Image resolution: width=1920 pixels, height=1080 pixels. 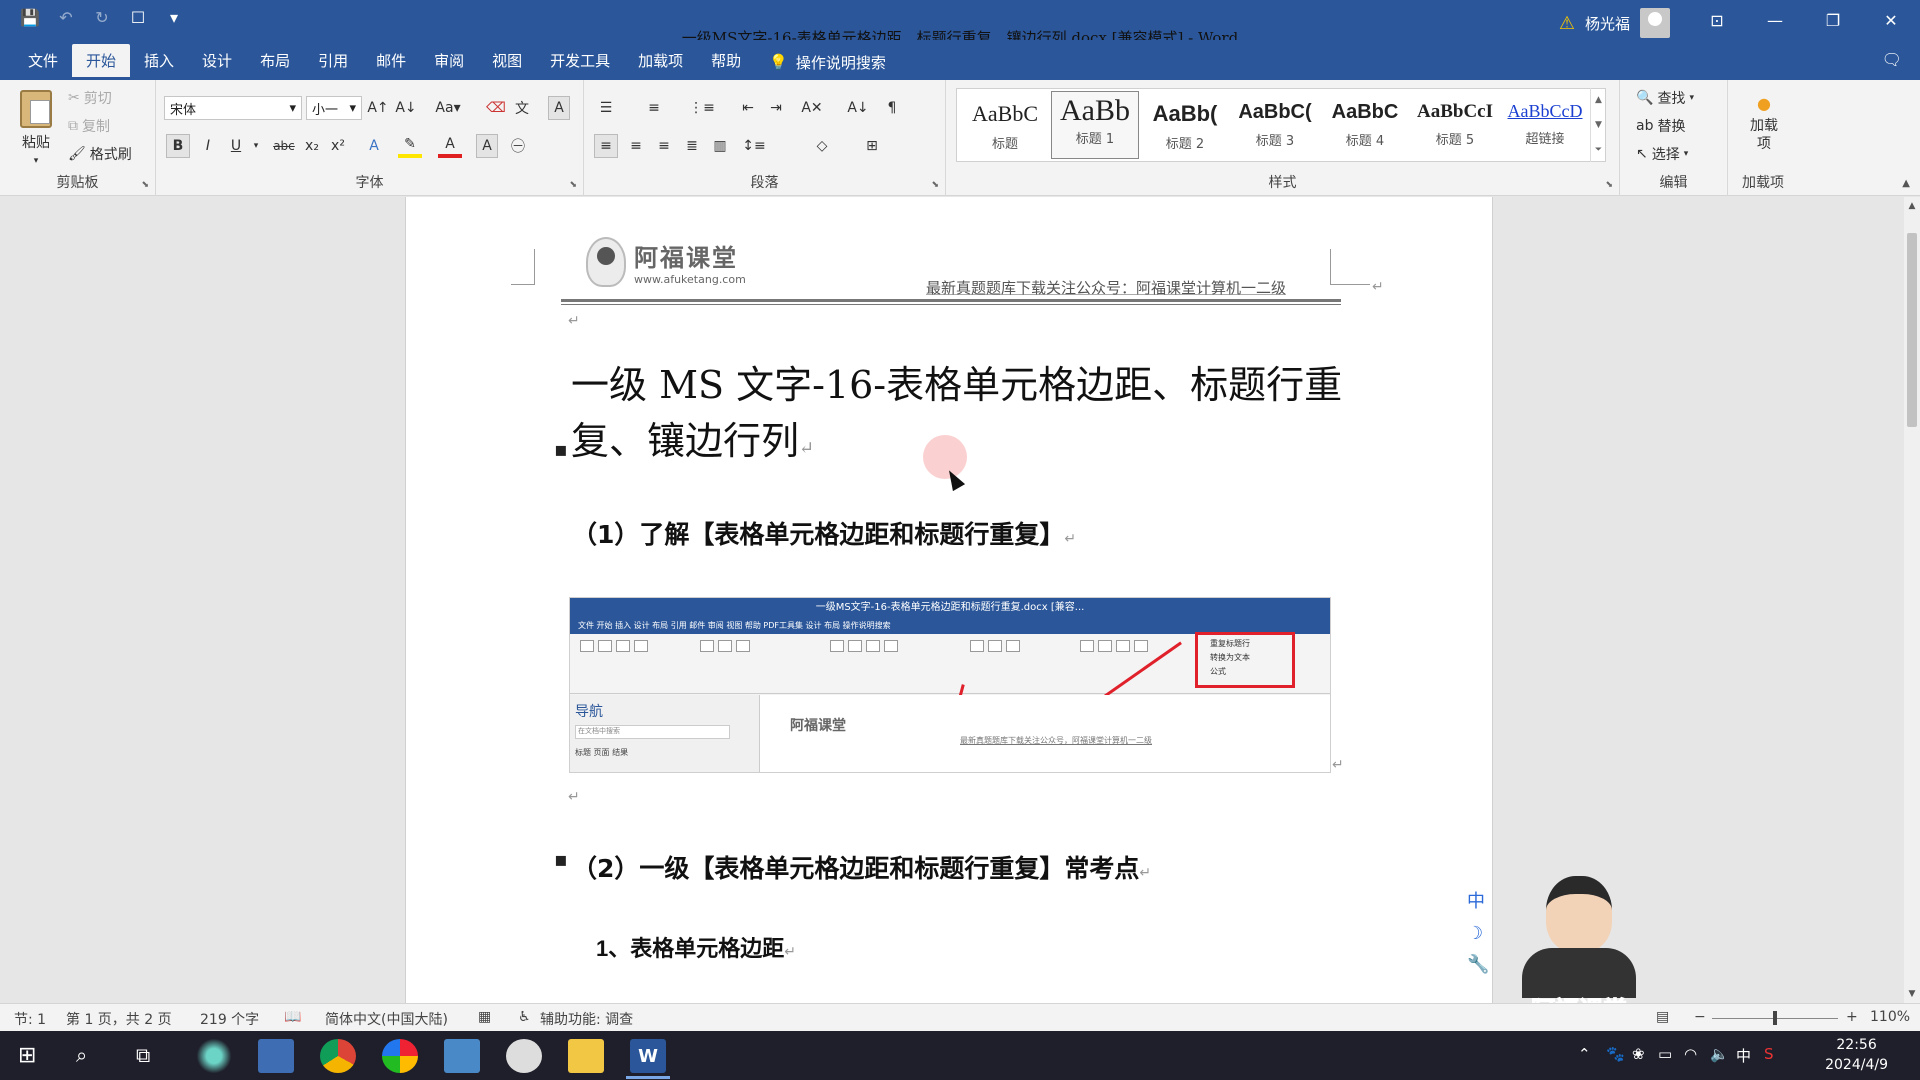 I want to click on task-view-icon: ⧉, so click(x=143, y=1055).